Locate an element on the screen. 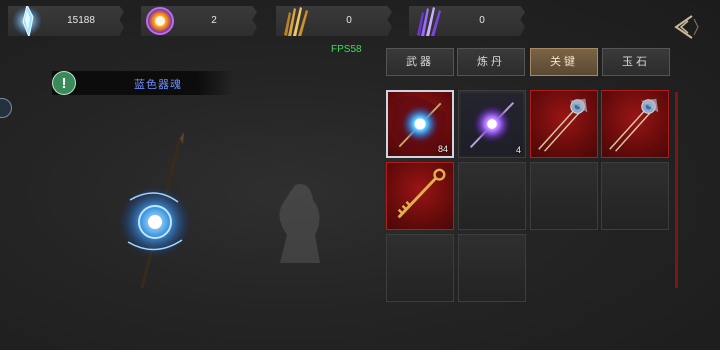  item-name-banner: ! 蓝色器魂 is located at coordinates (143, 83).